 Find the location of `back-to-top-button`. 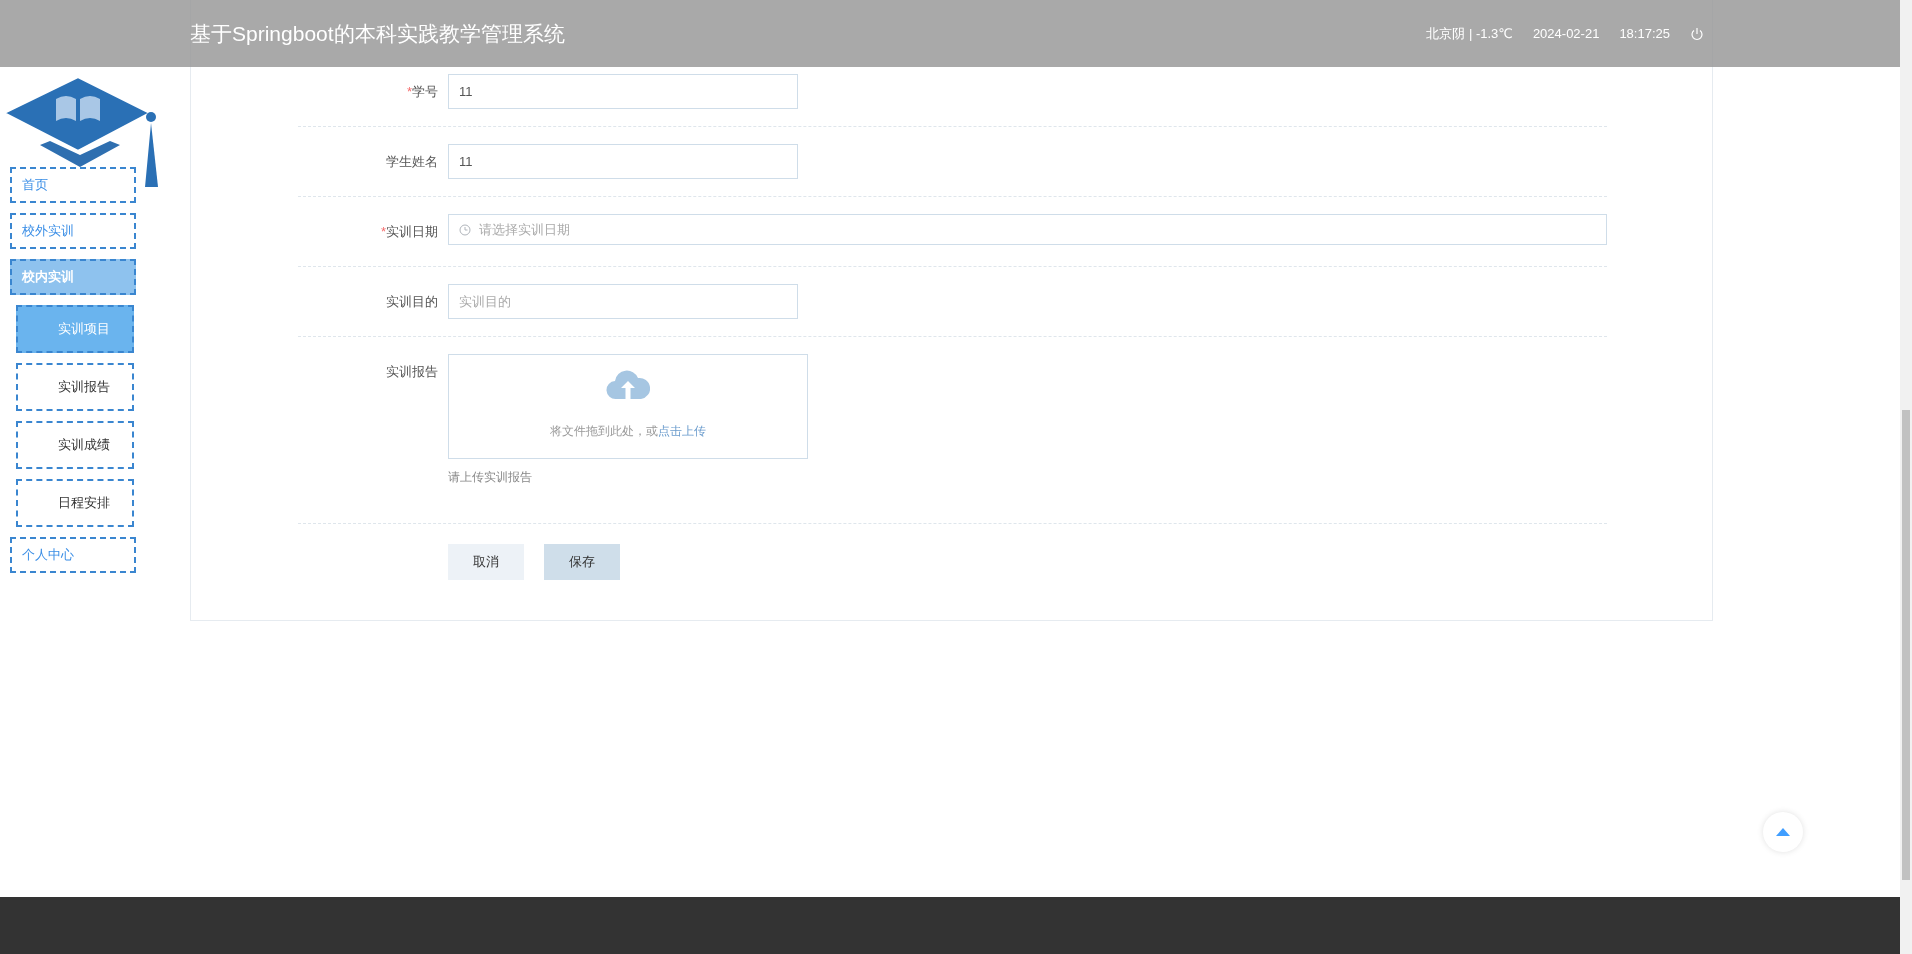

back-to-top-button is located at coordinates (1783, 832).